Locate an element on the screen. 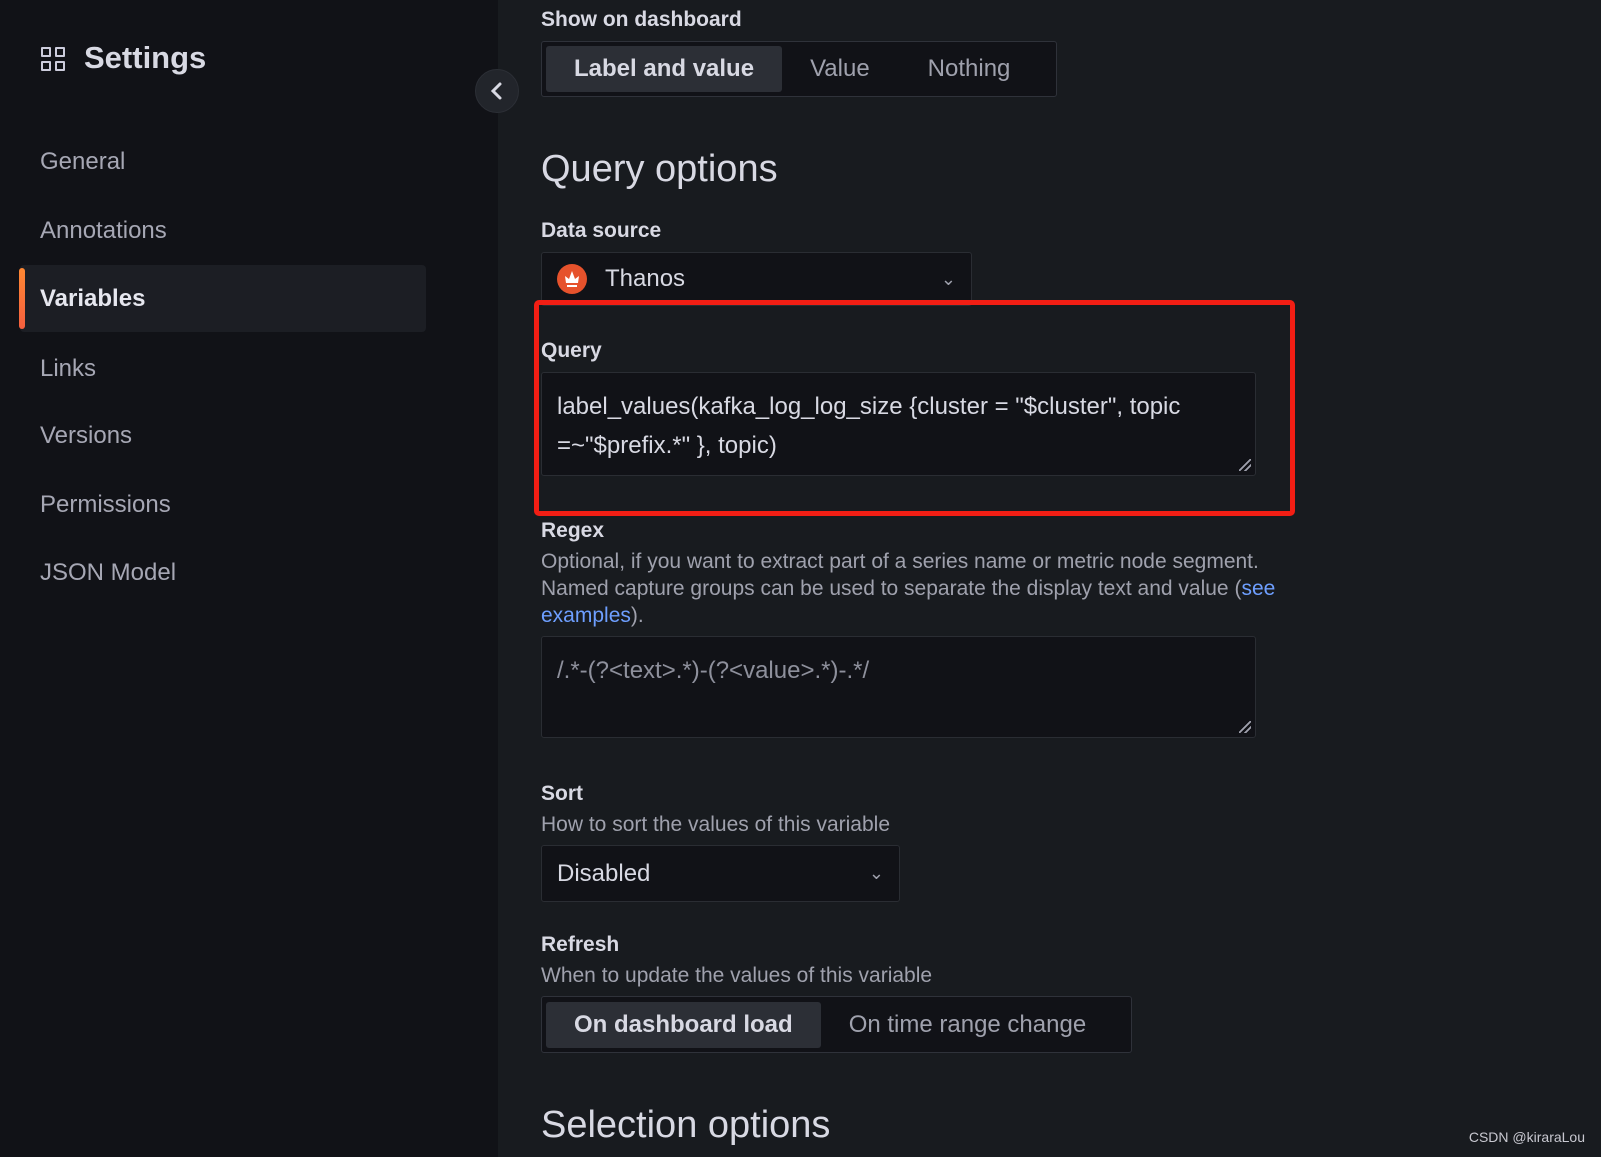 The width and height of the screenshot is (1601, 1157). data-source-label: Data source is located at coordinates (601, 230).